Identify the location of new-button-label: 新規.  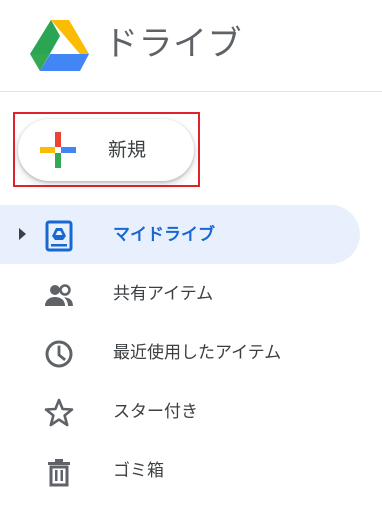
(127, 150).